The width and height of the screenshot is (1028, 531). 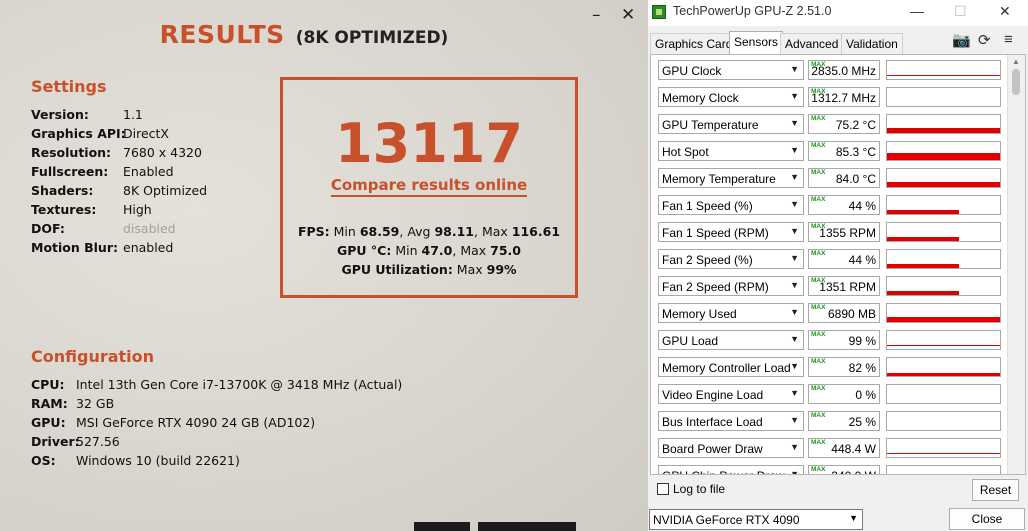 I want to click on log-to-file-checkbox, so click(x=663, y=489).